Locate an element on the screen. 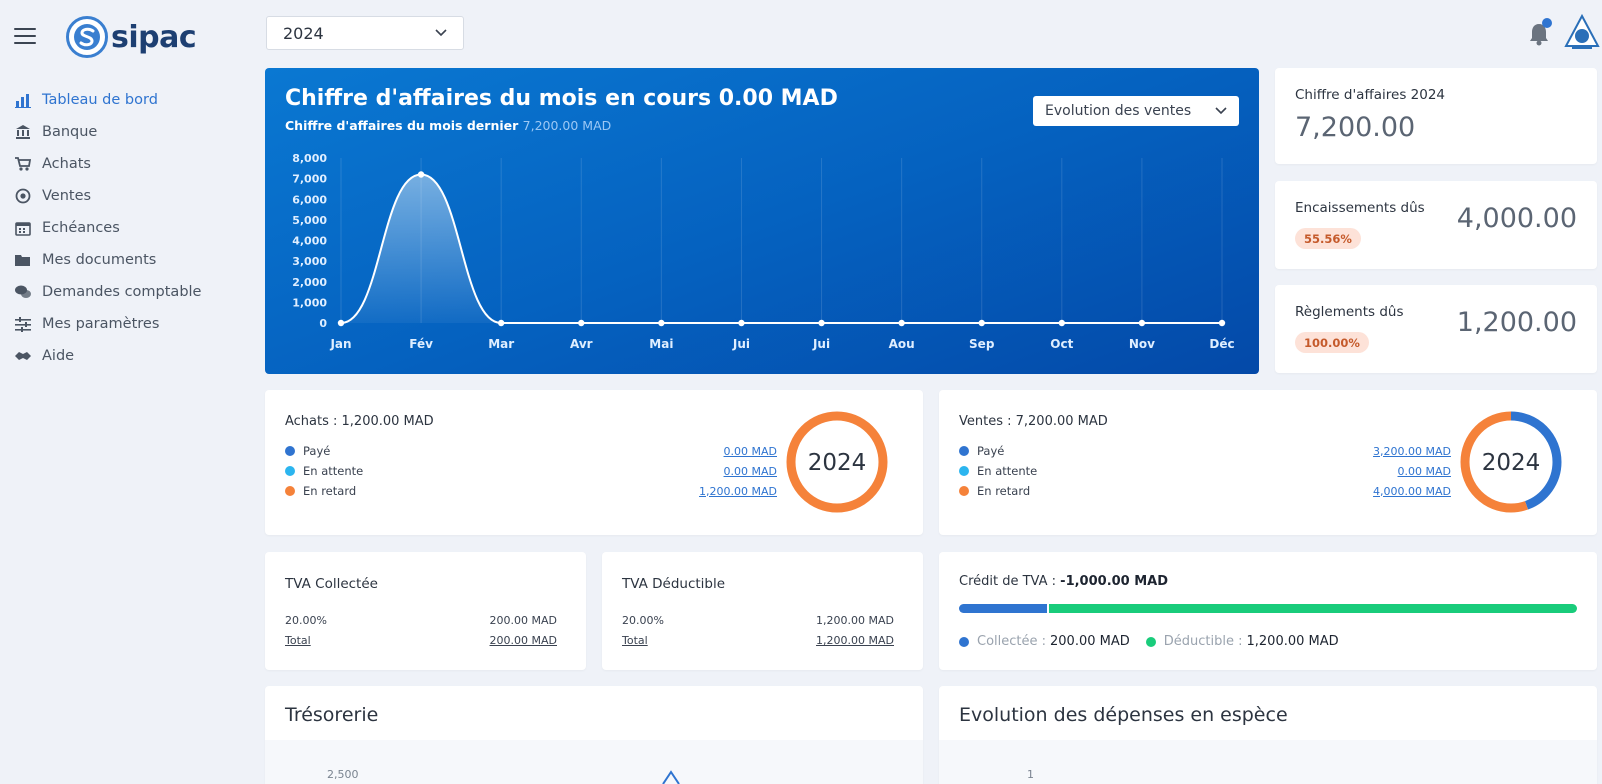 This screenshot has width=1602, height=784. payables-label: Règlements dûs is located at coordinates (1349, 312).